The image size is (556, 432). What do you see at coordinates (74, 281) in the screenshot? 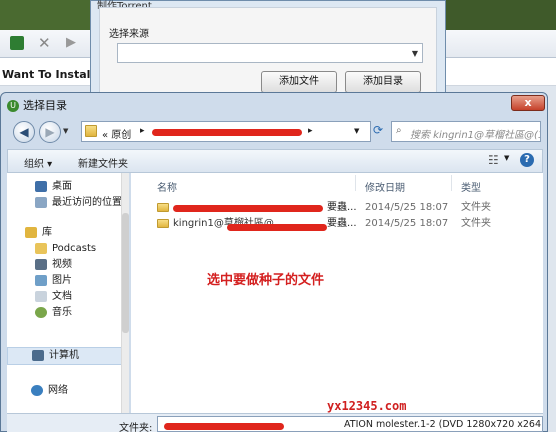
I see `nav-item-pictures: 图片` at bounding box center [74, 281].